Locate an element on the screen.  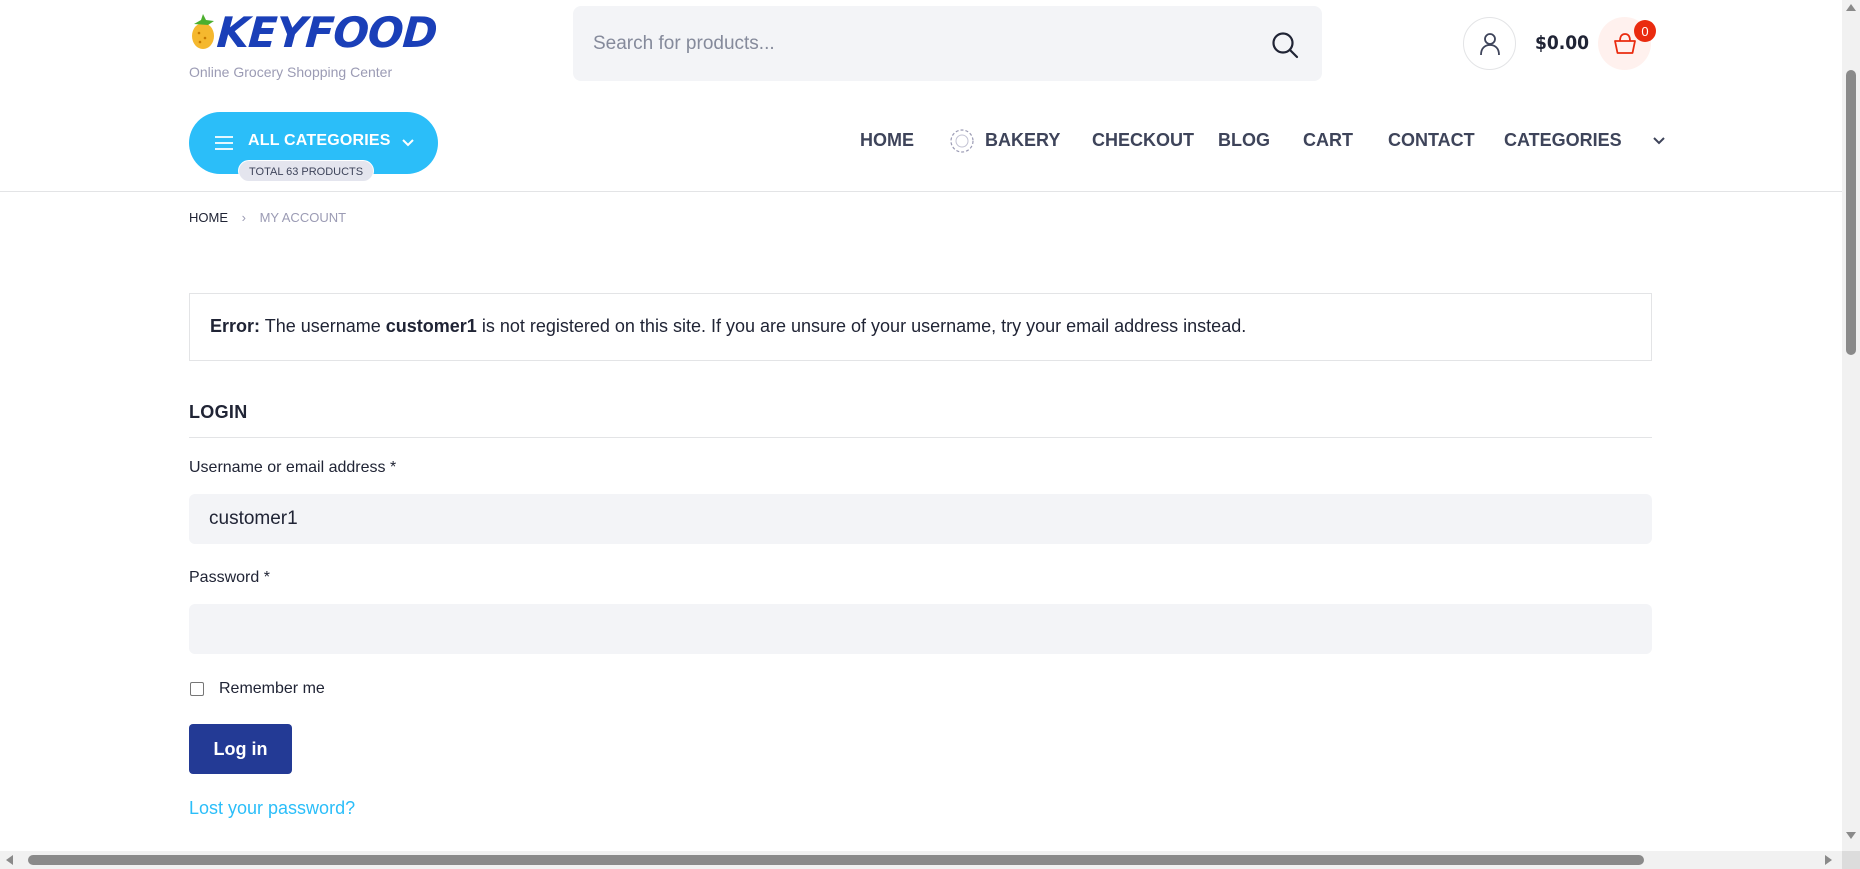
scroll-right-icon is located at coordinates (1828, 860).